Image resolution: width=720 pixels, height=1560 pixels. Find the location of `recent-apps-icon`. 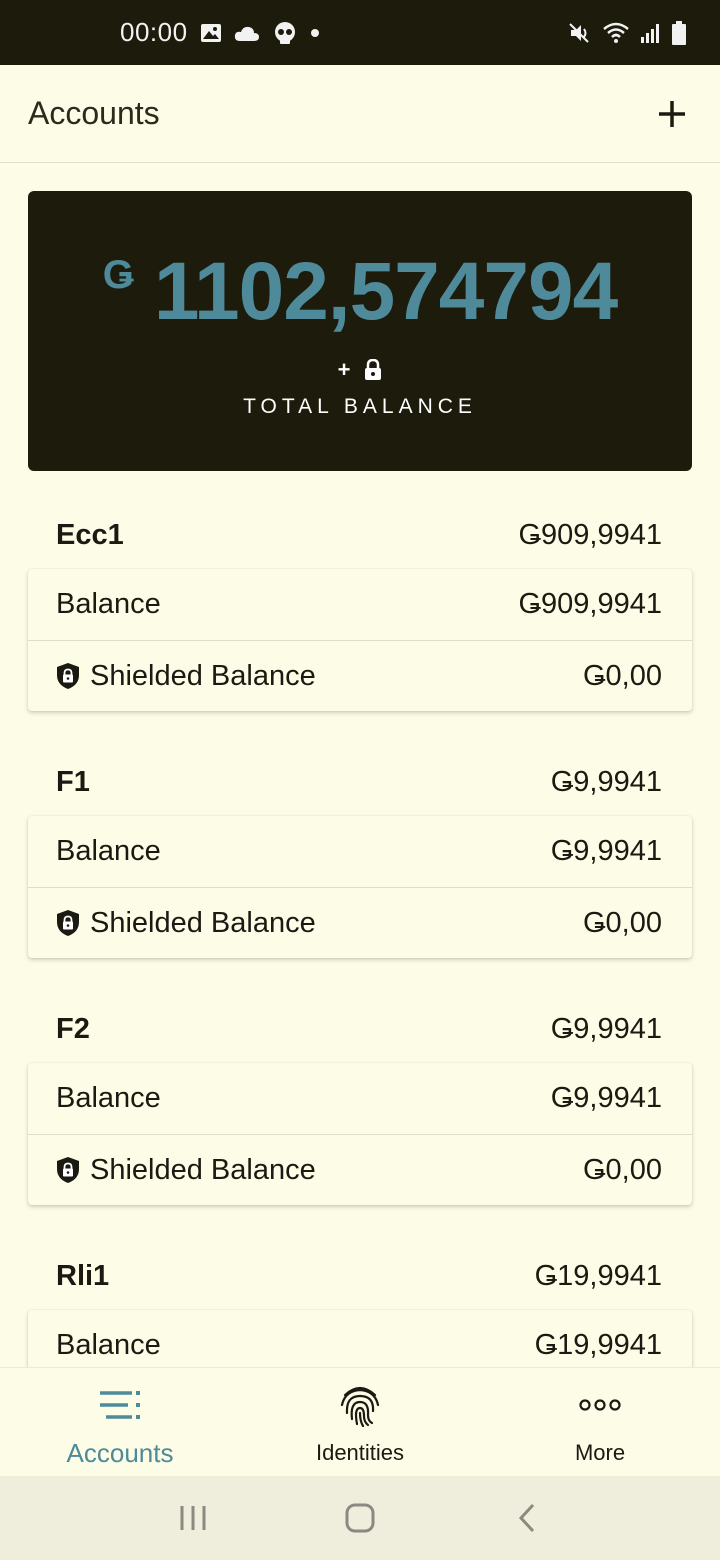

recent-apps-icon is located at coordinates (193, 1518).